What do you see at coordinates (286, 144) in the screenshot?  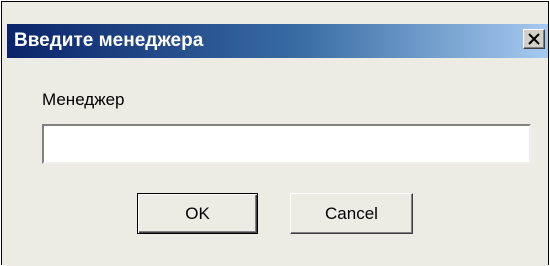 I see `manager-input` at bounding box center [286, 144].